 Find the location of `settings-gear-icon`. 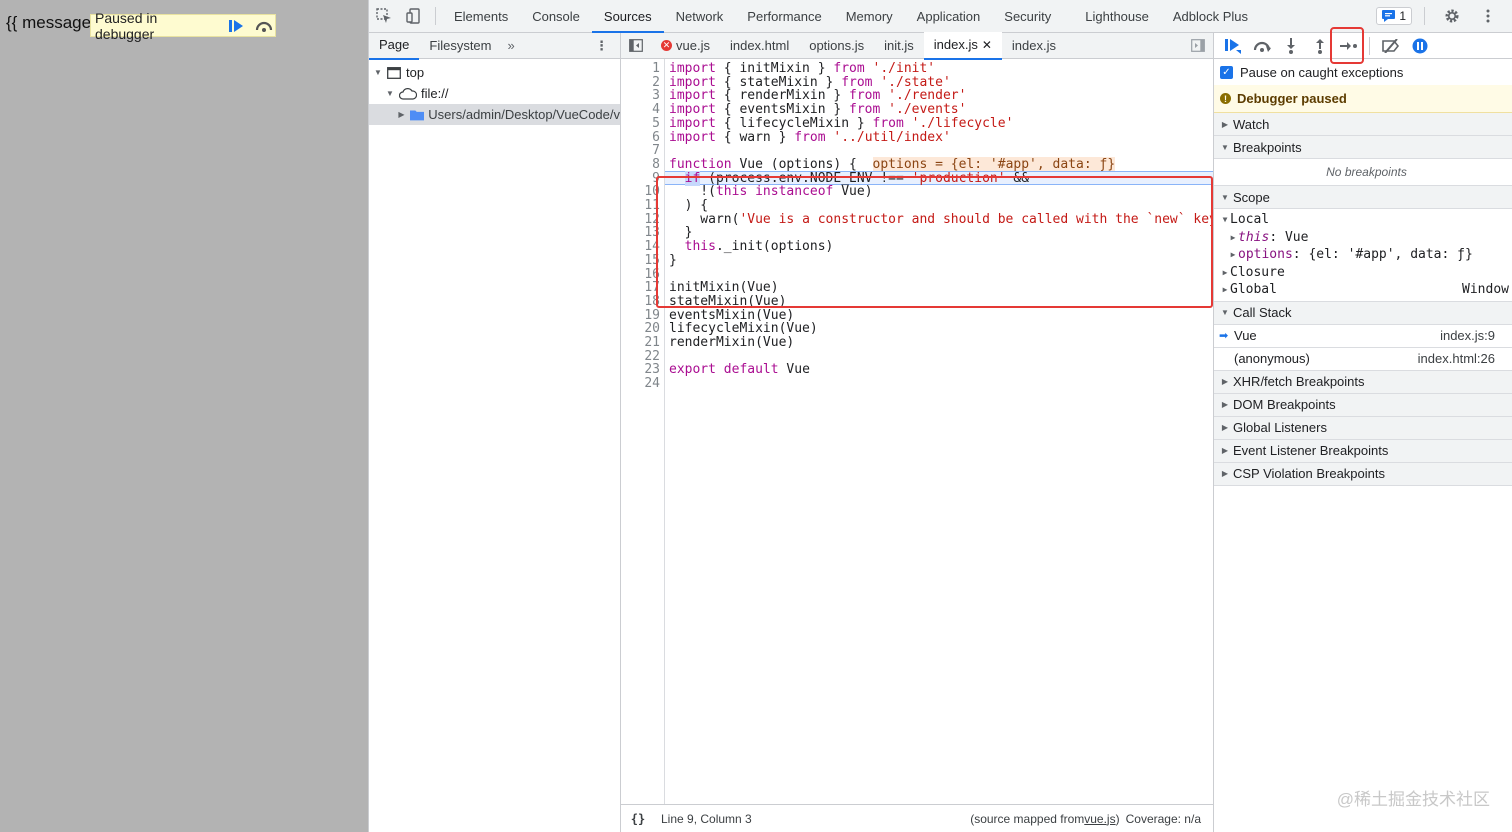

settings-gear-icon is located at coordinates (1452, 16).